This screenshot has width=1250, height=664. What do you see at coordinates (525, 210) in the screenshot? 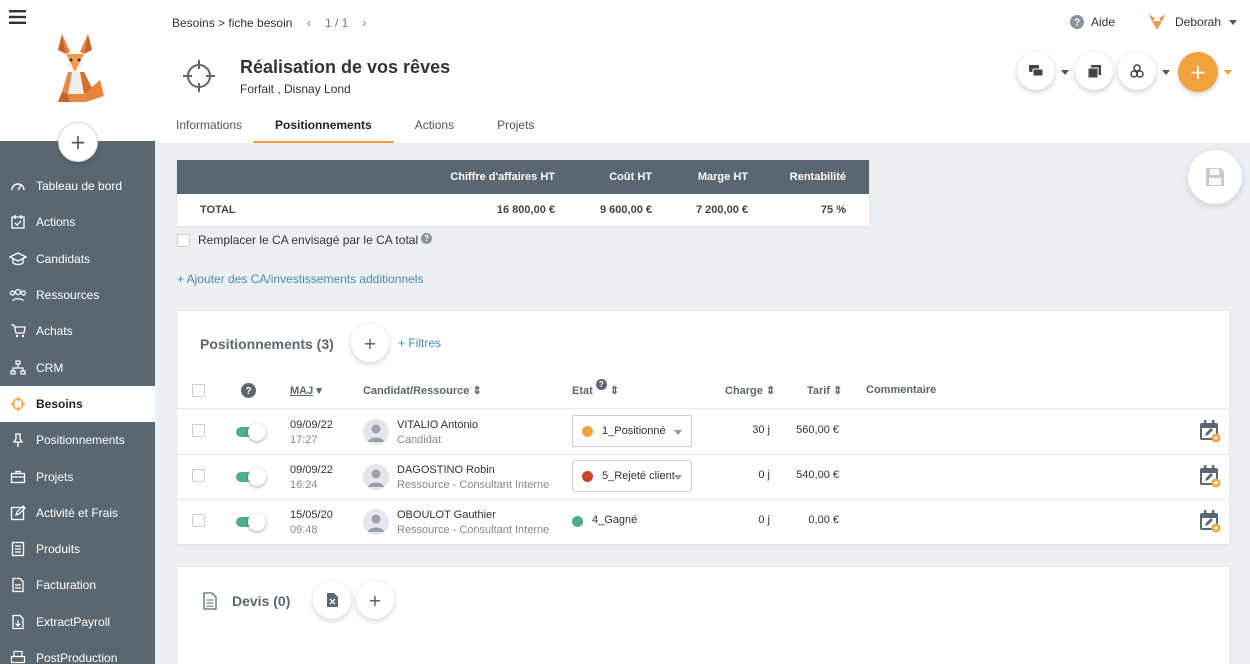
I see `total-ca: 16 800,00 €` at bounding box center [525, 210].